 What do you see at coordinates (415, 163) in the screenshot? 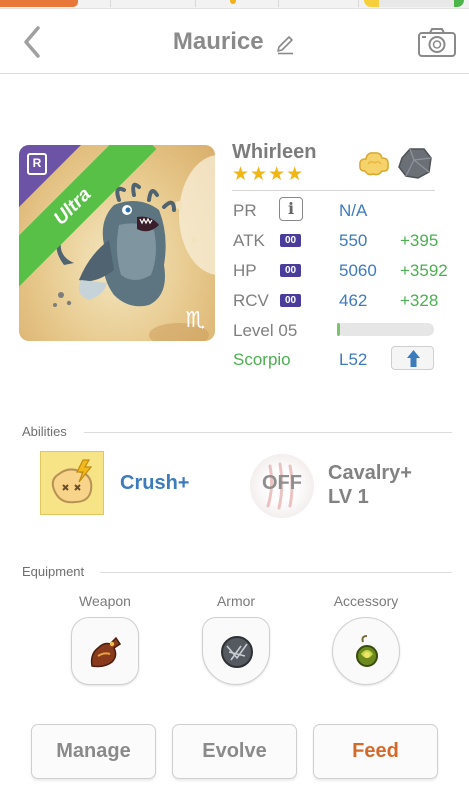
I see `rock-icon` at bounding box center [415, 163].